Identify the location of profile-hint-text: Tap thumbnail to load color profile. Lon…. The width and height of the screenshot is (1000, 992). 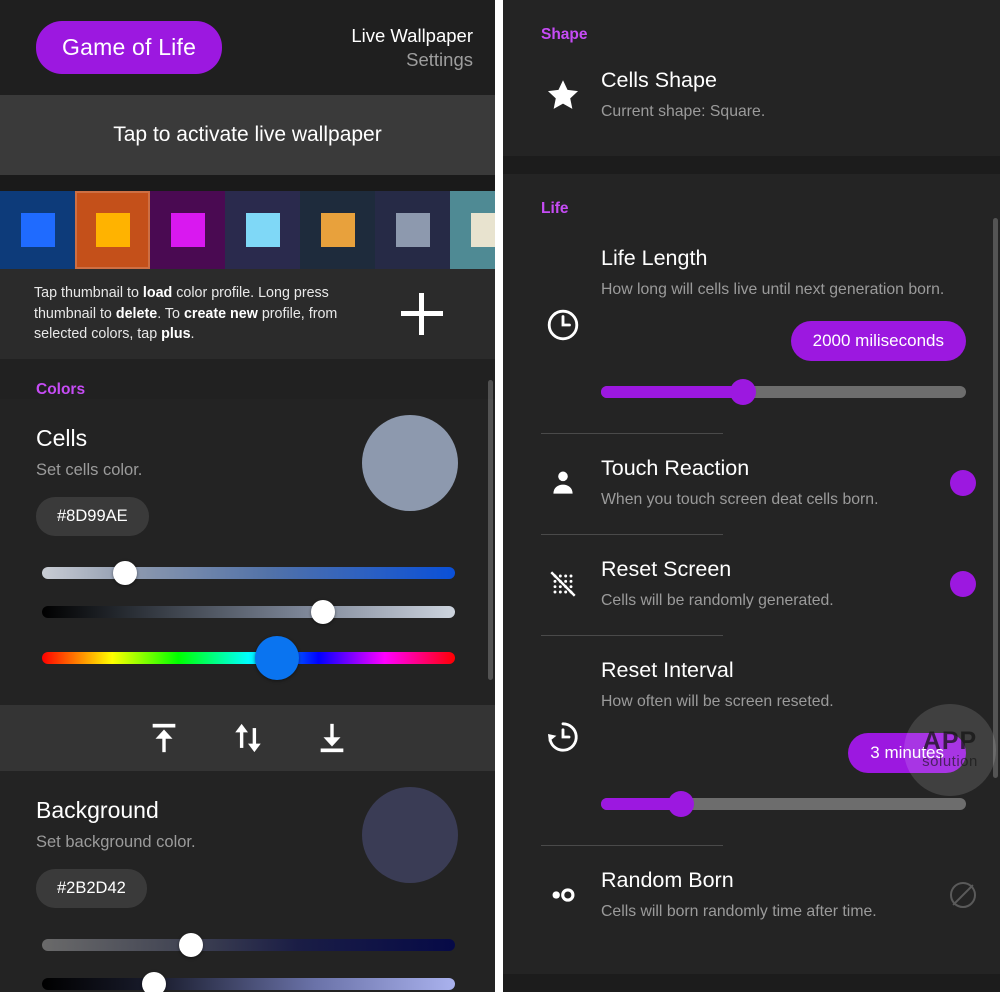
(186, 314).